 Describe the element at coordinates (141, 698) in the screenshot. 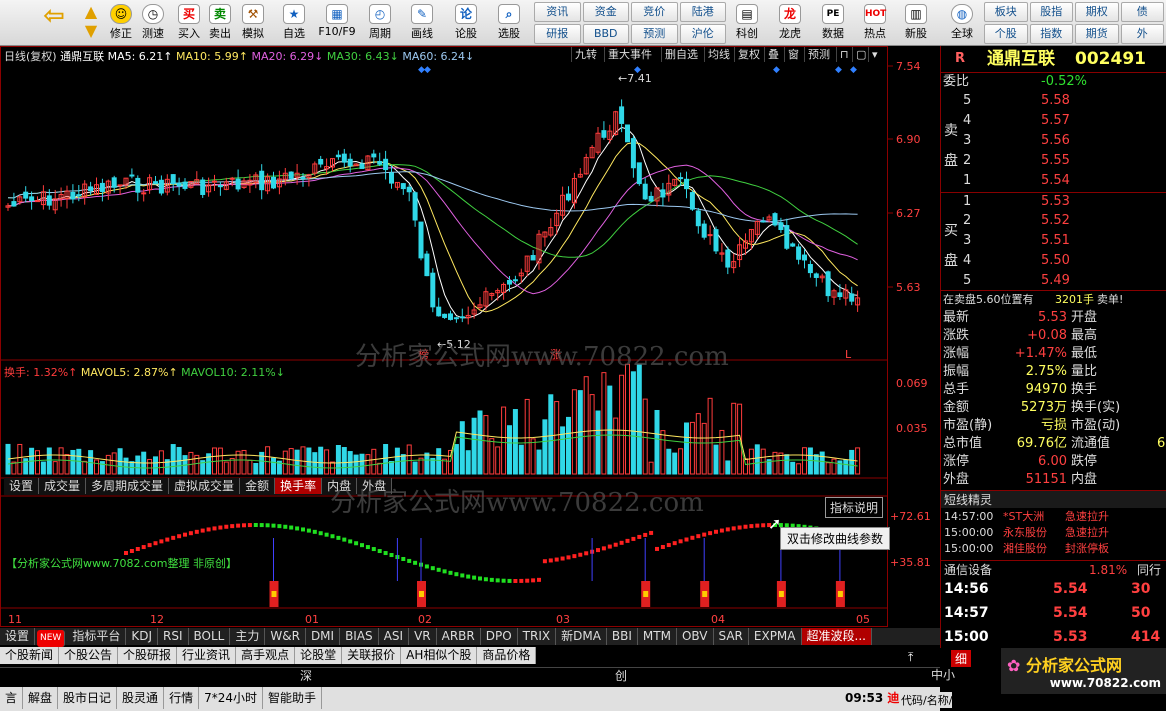

I see `bottom-item-3: 股灵通` at that location.